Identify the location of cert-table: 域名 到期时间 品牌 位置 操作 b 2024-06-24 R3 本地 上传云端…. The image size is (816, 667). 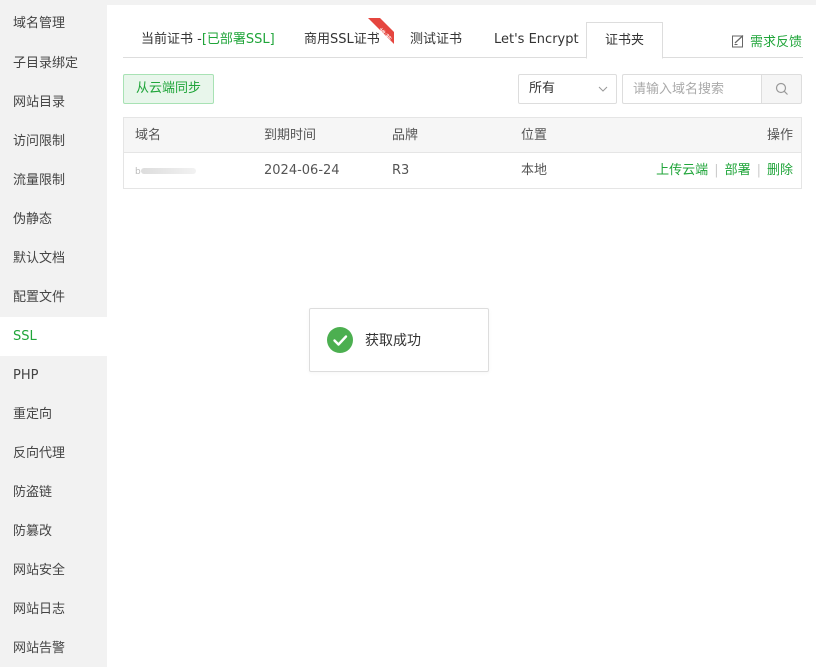
(462, 153).